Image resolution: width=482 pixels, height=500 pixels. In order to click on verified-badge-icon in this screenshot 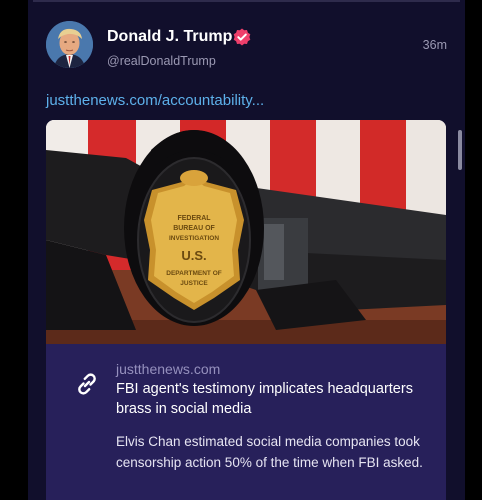, I will do `click(242, 37)`.